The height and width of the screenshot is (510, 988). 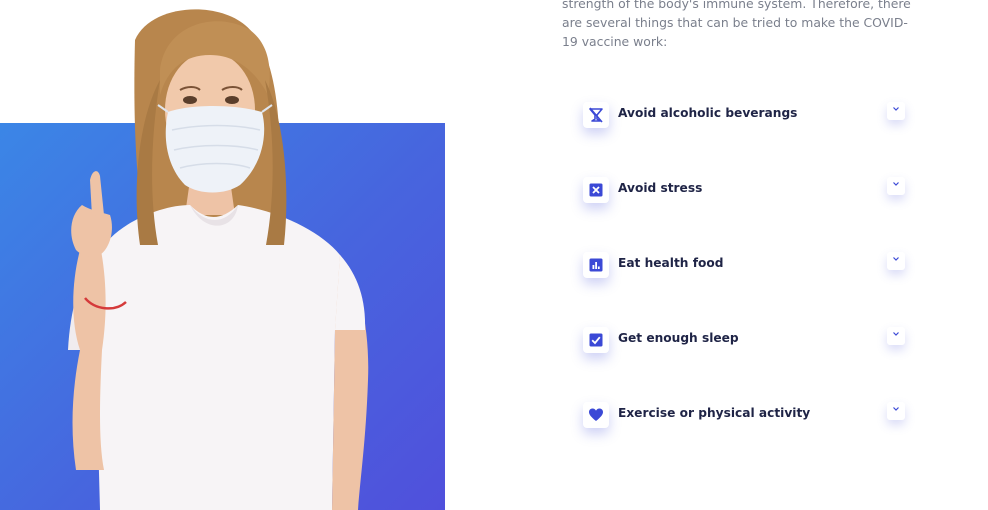 I want to click on no-alcohol-icon, so click(x=596, y=115).